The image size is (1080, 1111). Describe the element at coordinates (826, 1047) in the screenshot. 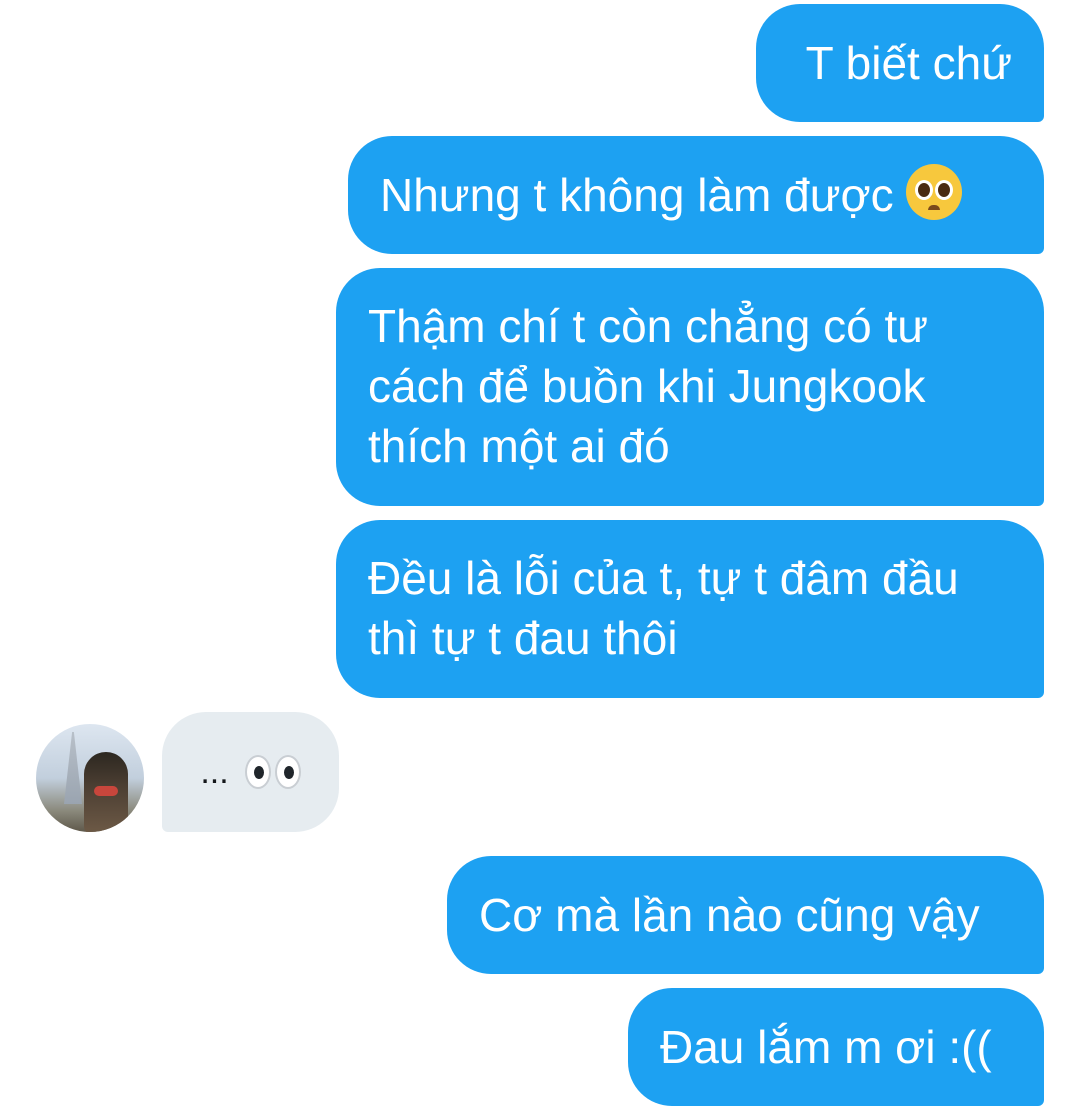

I see `message-text: Đau lắm m ơi :((` at that location.